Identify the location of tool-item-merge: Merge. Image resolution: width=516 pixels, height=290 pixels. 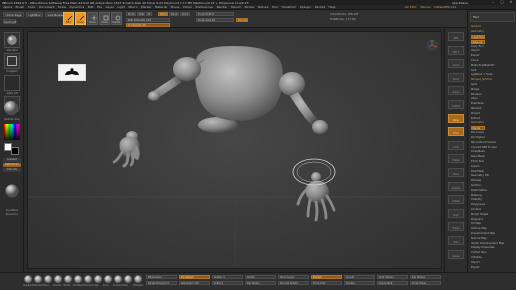
(493, 89).